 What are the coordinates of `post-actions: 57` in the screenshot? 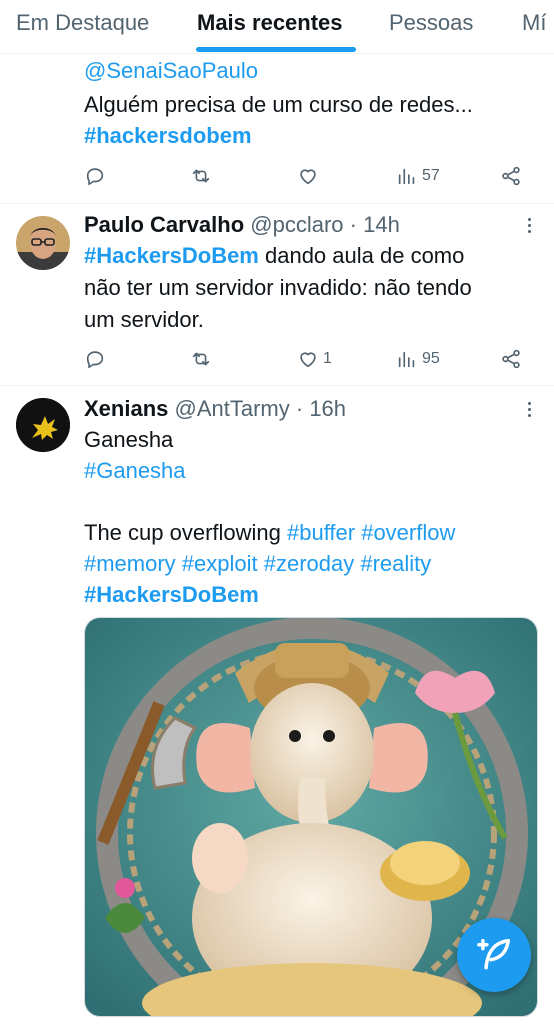 It's located at (307, 176).